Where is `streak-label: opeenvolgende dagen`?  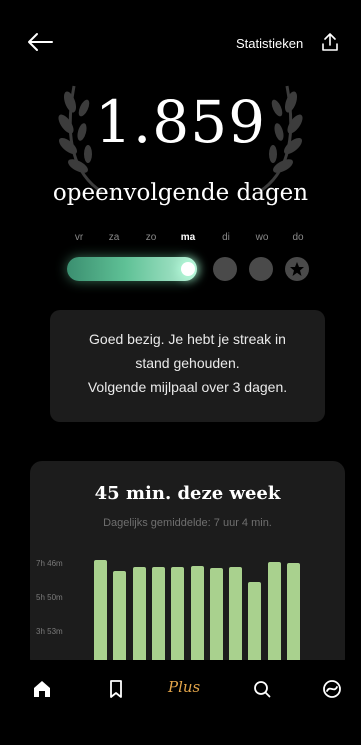 streak-label: opeenvolgende dagen is located at coordinates (180, 193).